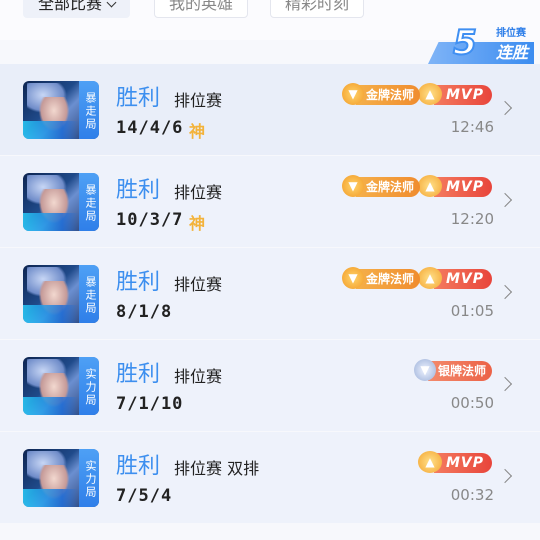 The width and height of the screenshot is (540, 540). Describe the element at coordinates (144, 496) in the screenshot. I see `kda: 7/5/4` at that location.